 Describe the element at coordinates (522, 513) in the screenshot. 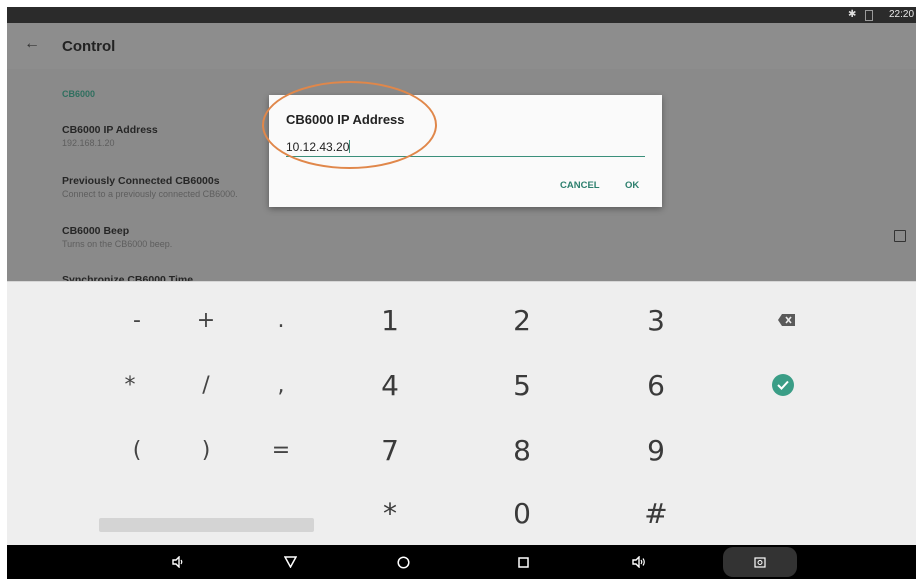

I see `key-0: 0` at that location.